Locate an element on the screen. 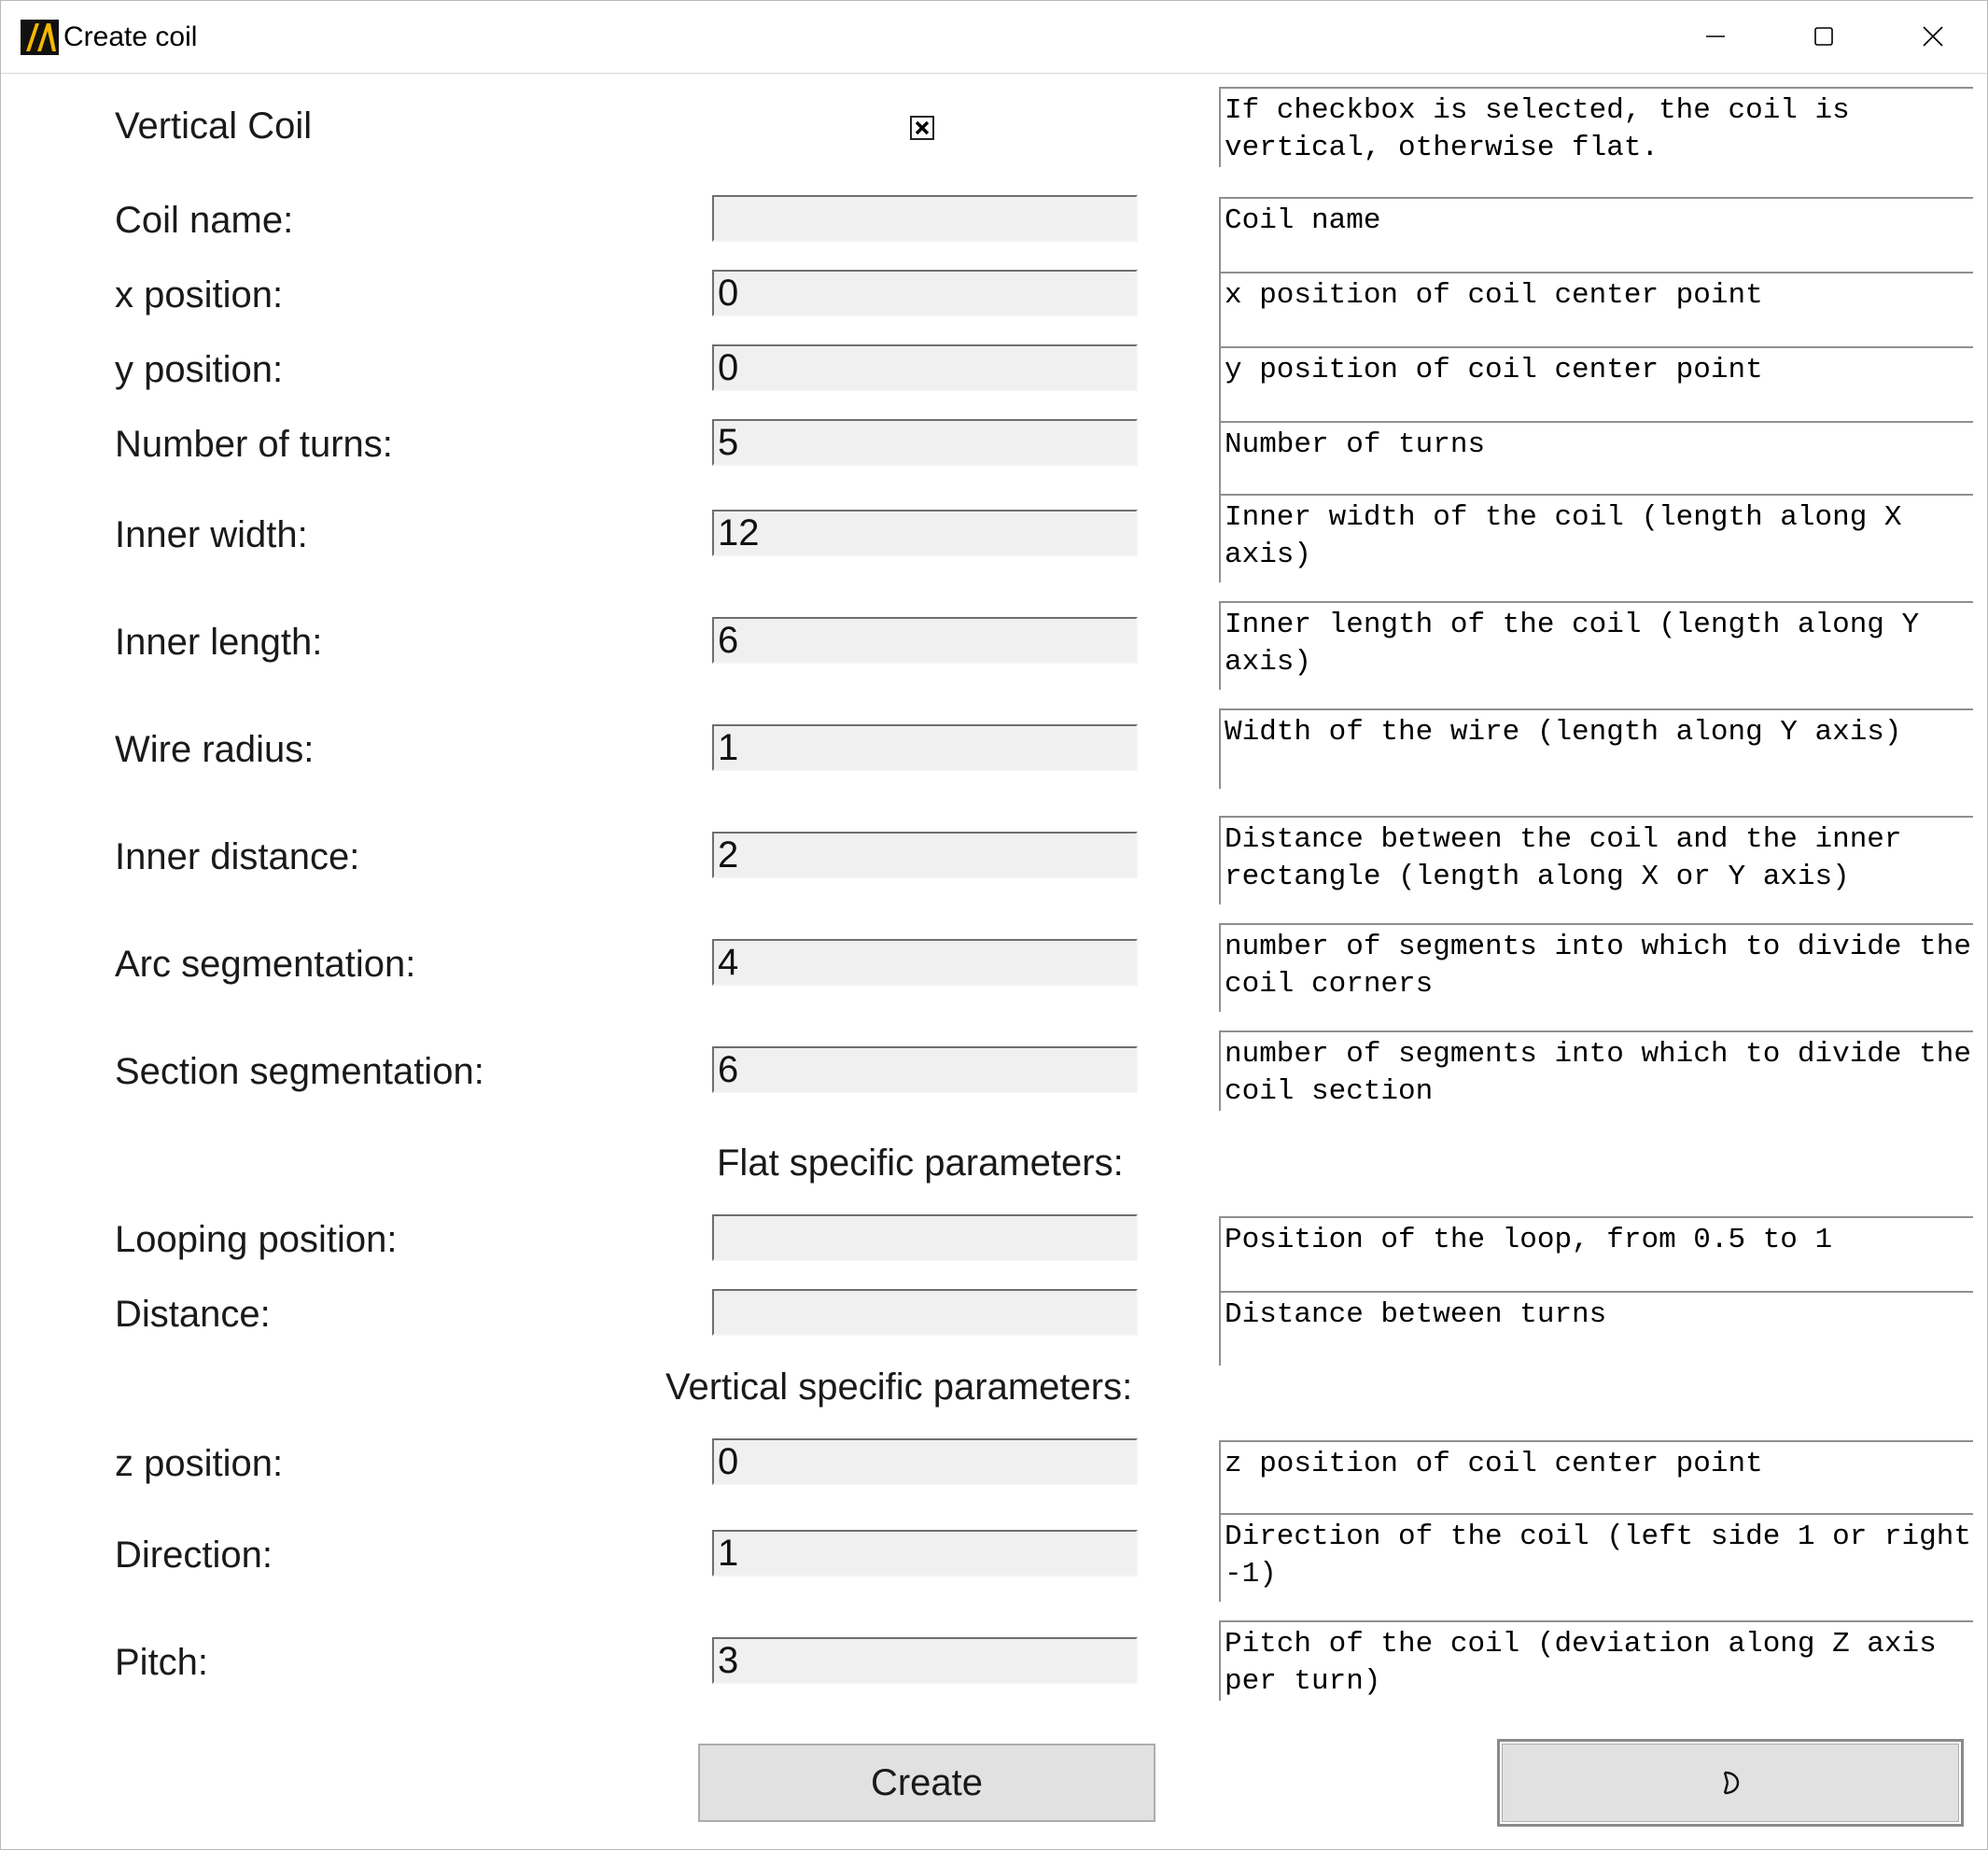 Image resolution: width=1988 pixels, height=1850 pixels. vertical-parameters-heading: Vertical specific parameters: is located at coordinates (899, 1387).